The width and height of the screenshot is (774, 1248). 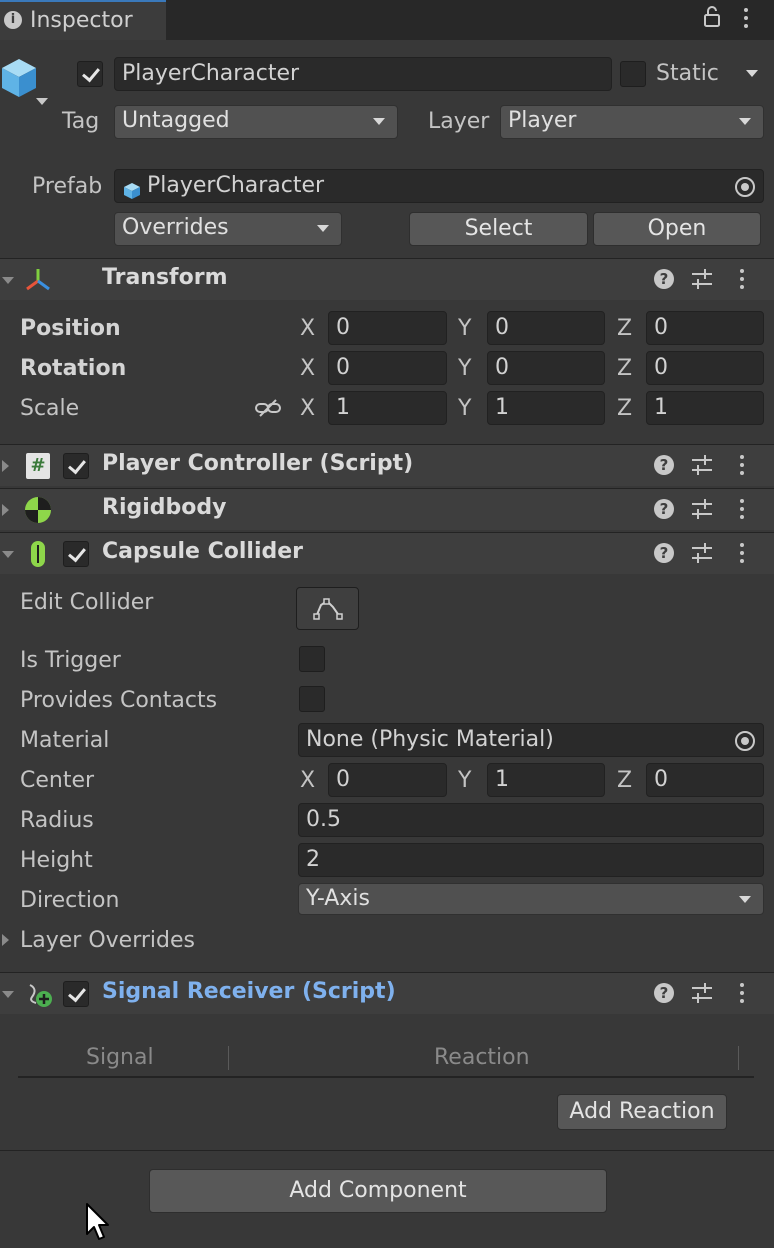 I want to click on static-dropdown-caret, so click(x=752, y=73).